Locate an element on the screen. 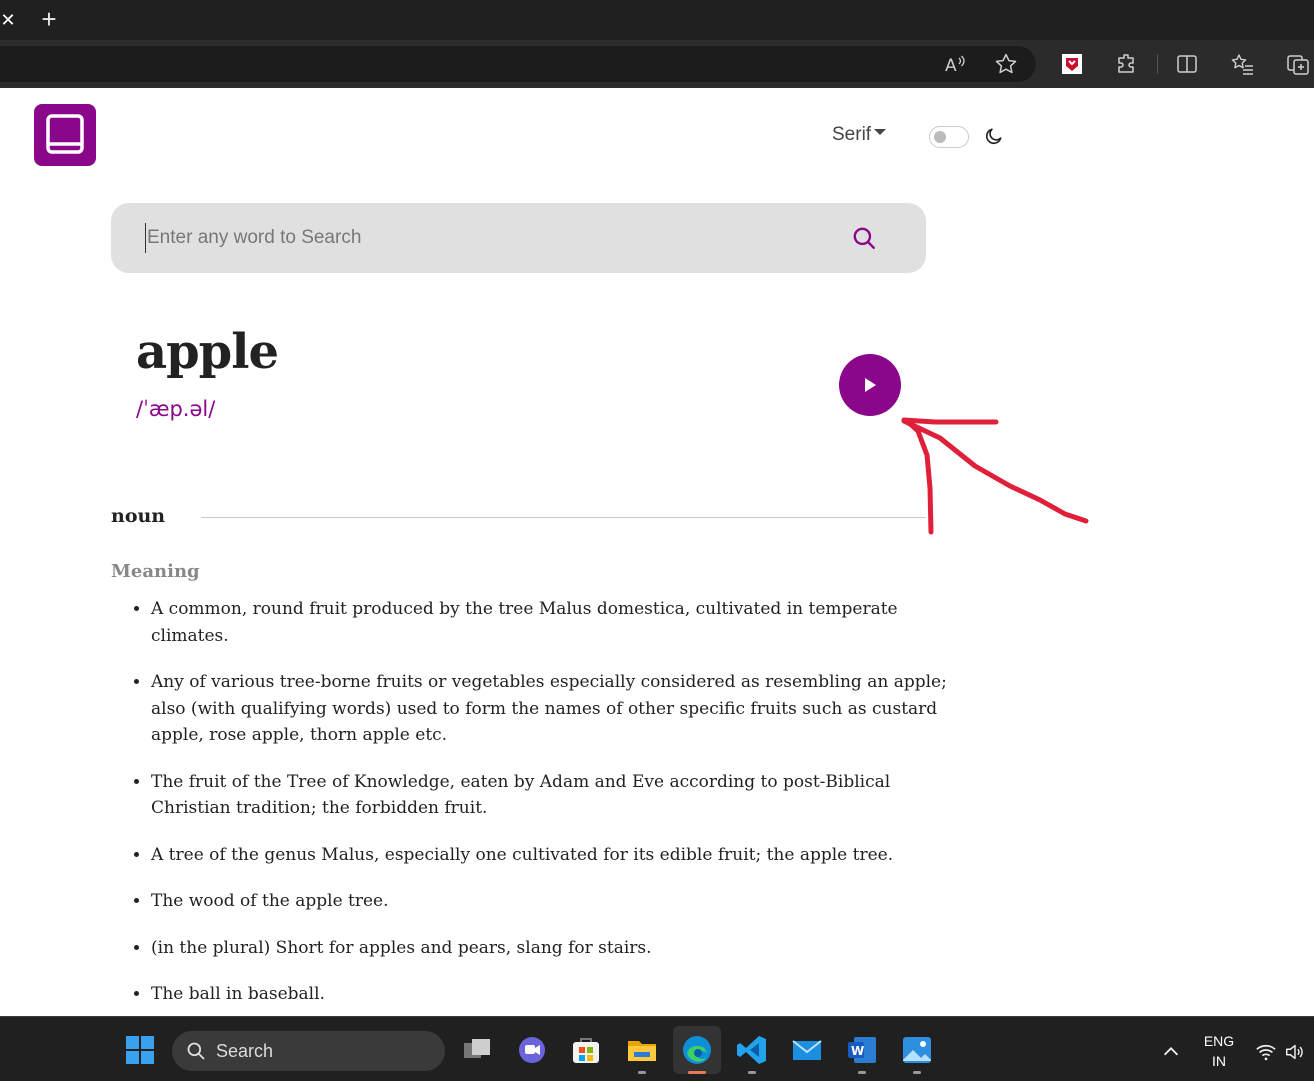 The width and height of the screenshot is (1314, 1081). teams-chat-icon is located at coordinates (532, 1050).